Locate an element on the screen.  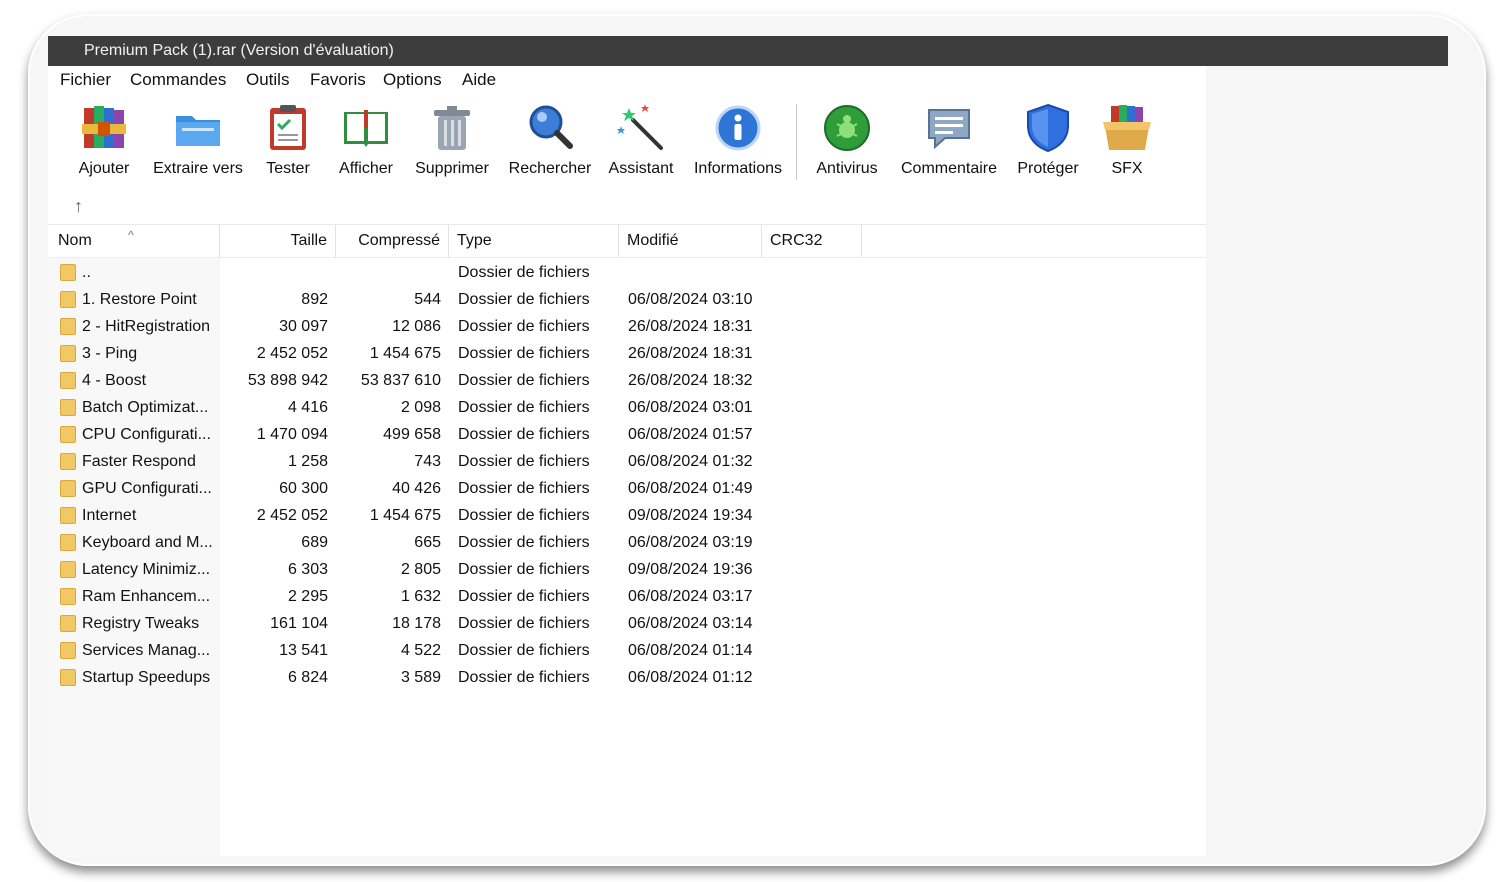
toolbar-label: Tester is located at coordinates (288, 168).